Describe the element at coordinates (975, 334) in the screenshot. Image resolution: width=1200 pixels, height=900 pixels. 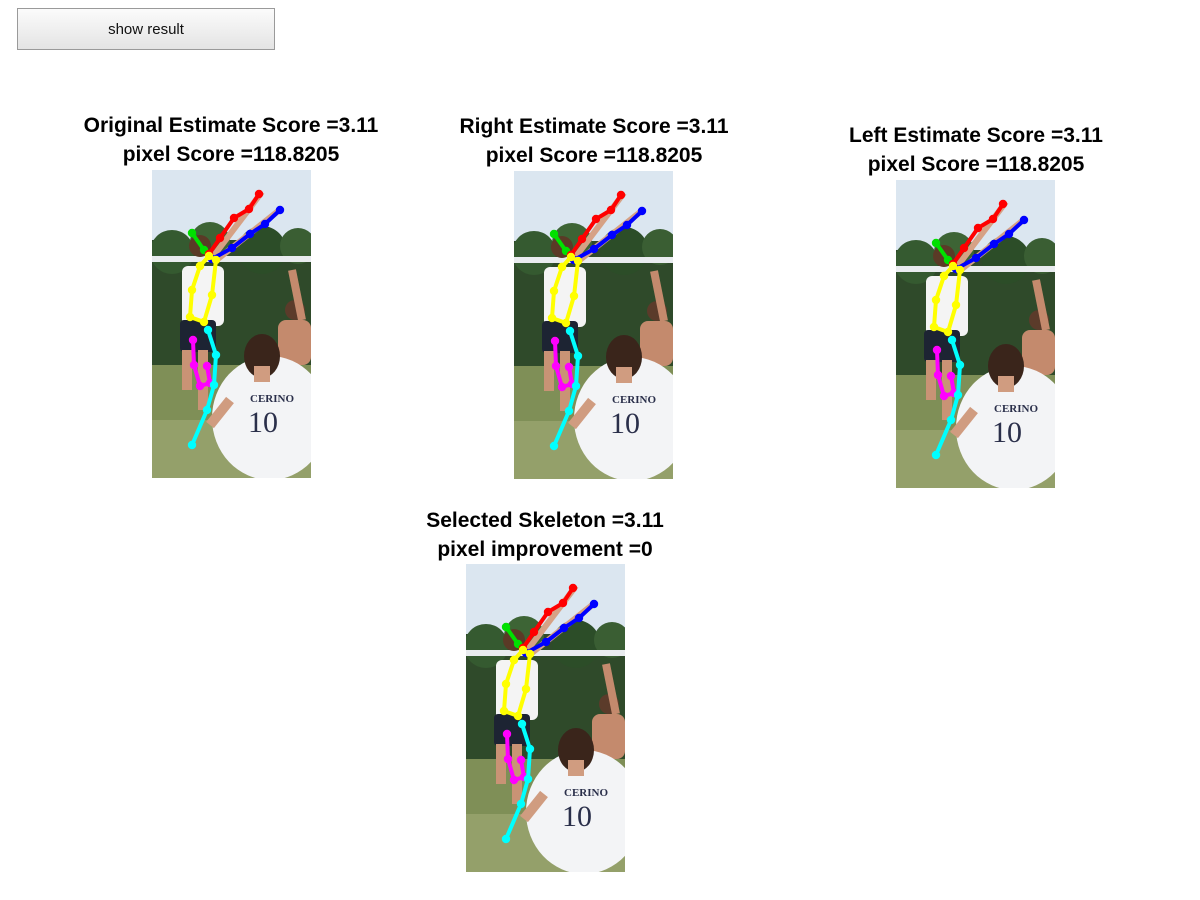
I see `left-estimate-image: CERINO 10` at that location.